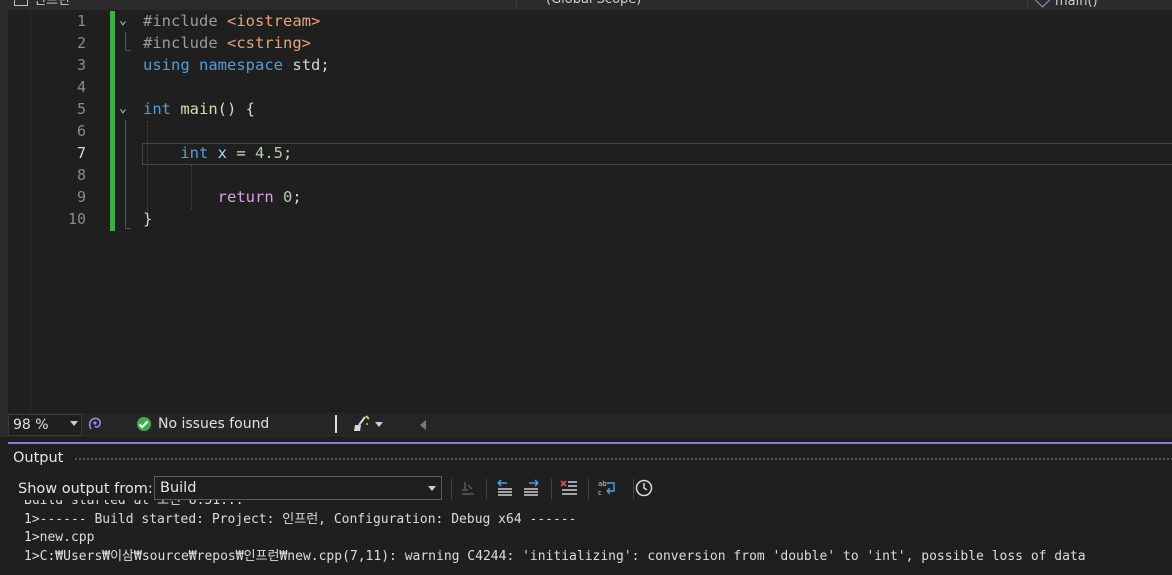  I want to click on include-header: <cstring>, so click(269, 43).